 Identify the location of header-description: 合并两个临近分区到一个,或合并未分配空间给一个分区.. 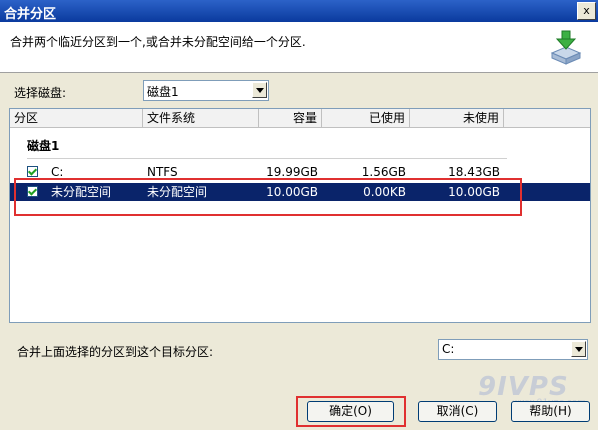
(158, 42).